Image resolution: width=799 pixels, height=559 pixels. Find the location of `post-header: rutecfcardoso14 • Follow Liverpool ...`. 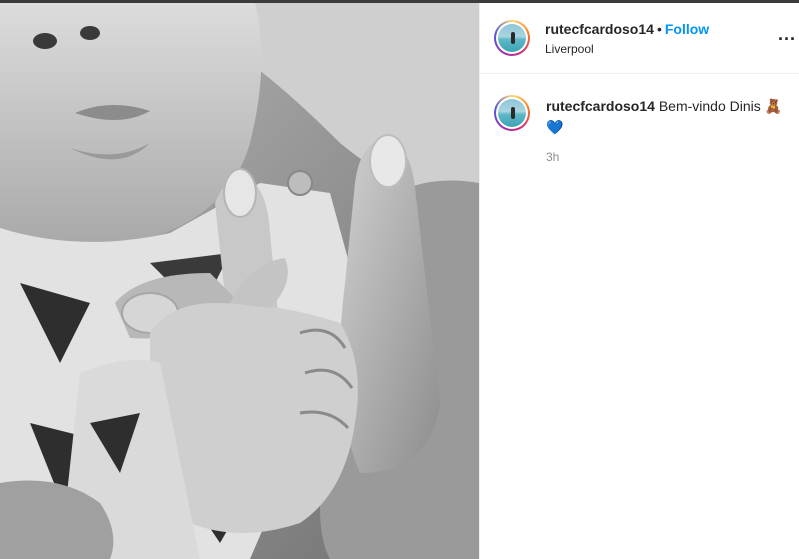

post-header: rutecfcardoso14 • Follow Liverpool ... is located at coordinates (639, 38).